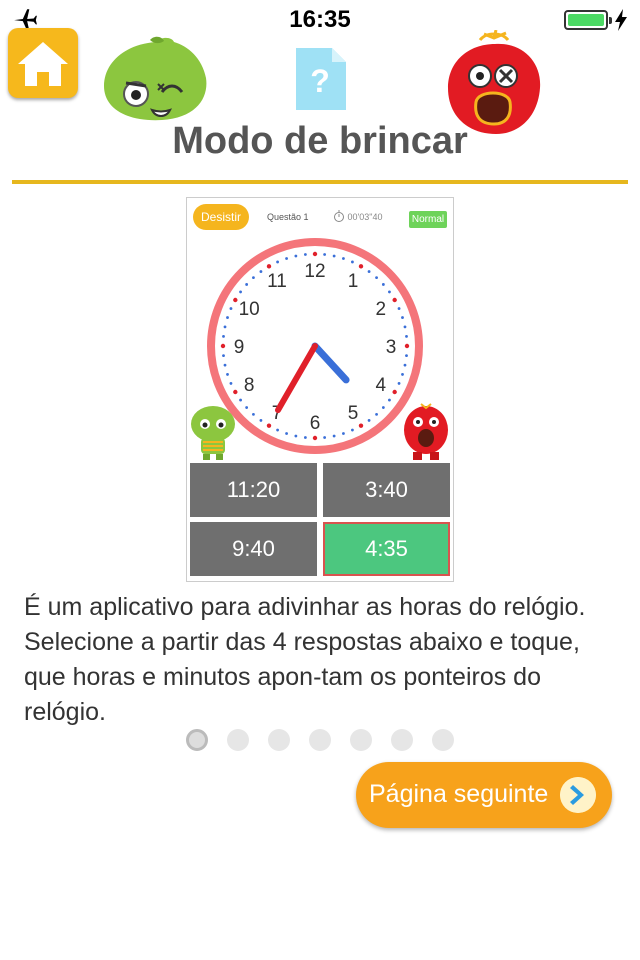 Image resolution: width=640 pixels, height=960 pixels. Describe the element at coordinates (320, 182) in the screenshot. I see `title-divider` at that location.